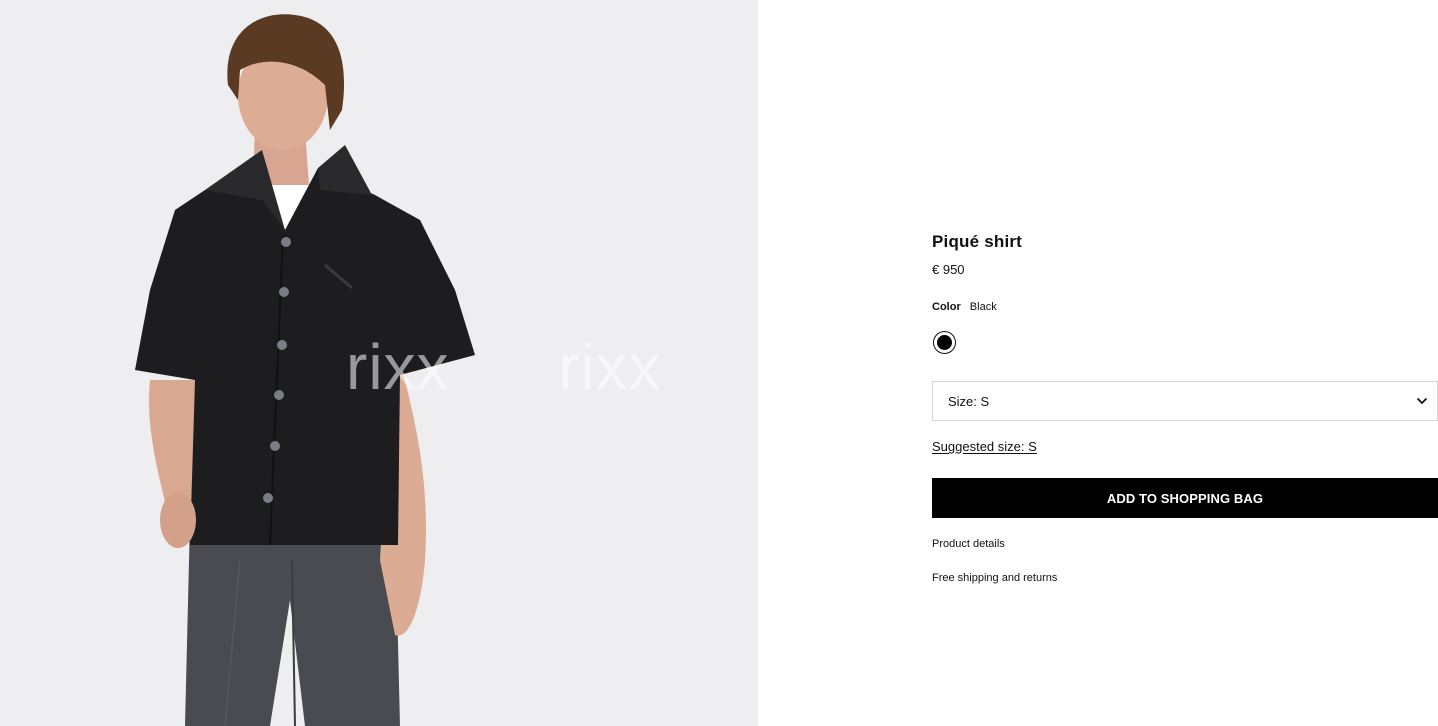 This screenshot has height=726, width=1438. Describe the element at coordinates (969, 401) in the screenshot. I see `size-selected-value: Size: S` at that location.